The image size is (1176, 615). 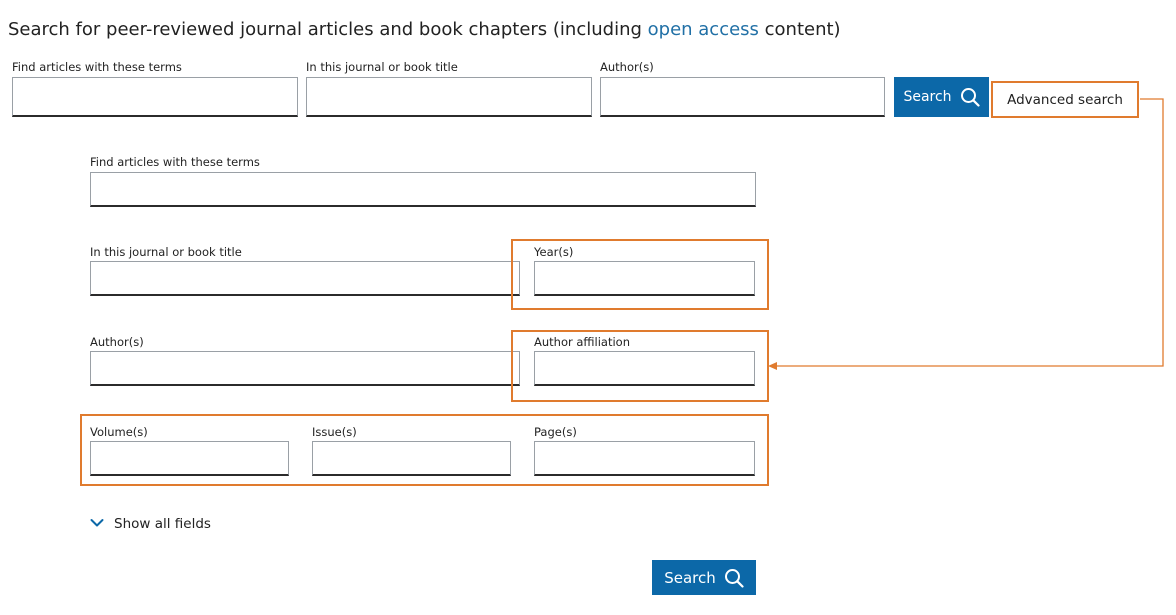 I want to click on quick-journal-label: In this journal or book title, so click(x=382, y=67).